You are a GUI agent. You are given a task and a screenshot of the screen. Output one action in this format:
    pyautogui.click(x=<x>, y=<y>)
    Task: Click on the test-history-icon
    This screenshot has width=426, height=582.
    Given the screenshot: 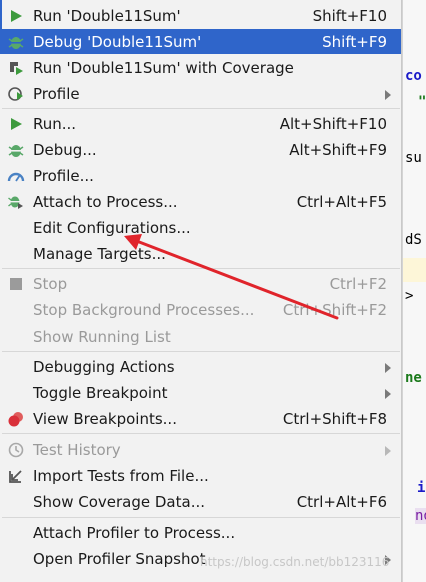 What is the action you would take?
    pyautogui.click(x=16, y=450)
    